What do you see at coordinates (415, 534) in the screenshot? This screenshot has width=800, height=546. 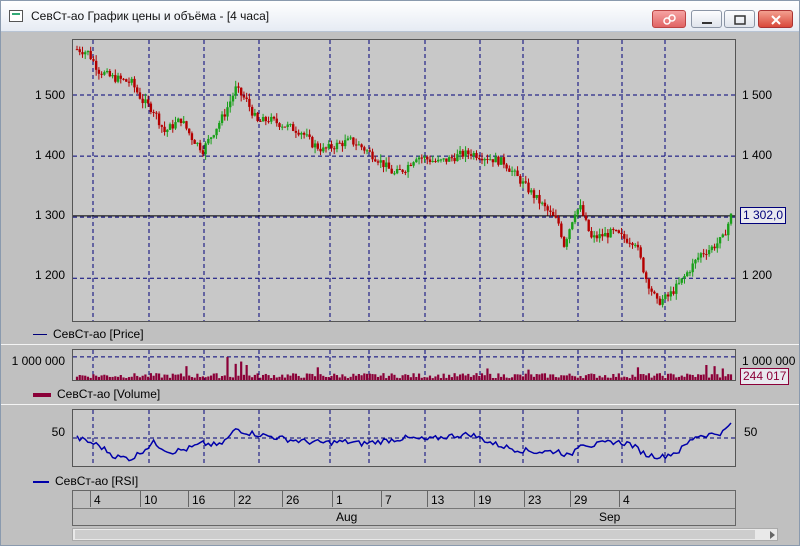 I see `scrollbar-thumb` at bounding box center [415, 534].